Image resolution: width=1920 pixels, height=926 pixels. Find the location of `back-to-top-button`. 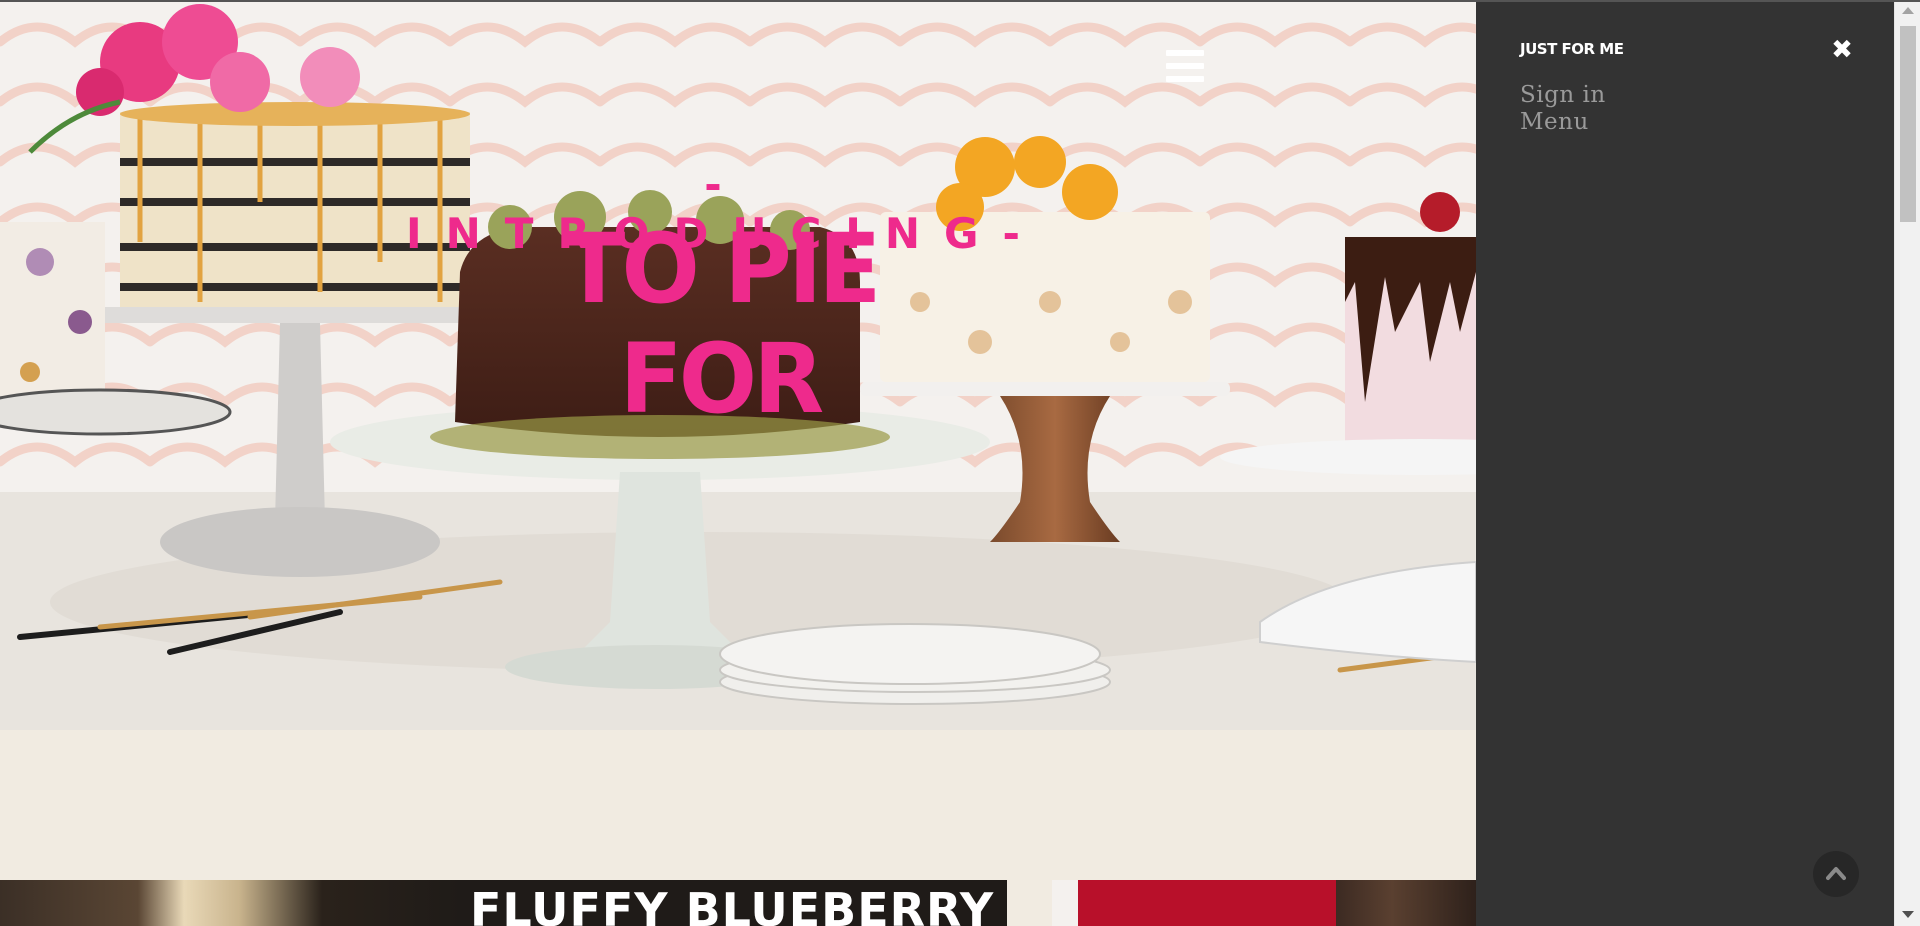

back-to-top-button is located at coordinates (1836, 874).